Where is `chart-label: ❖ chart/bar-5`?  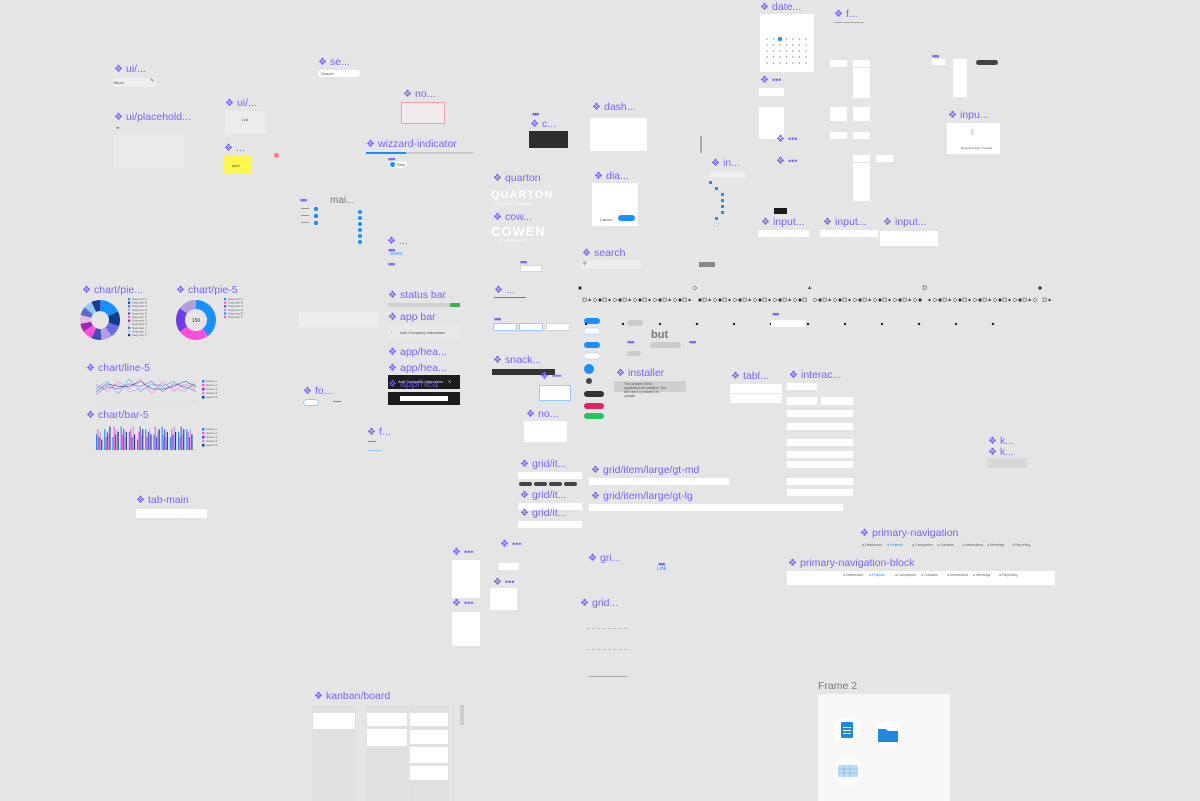 chart-label: ❖ chart/bar-5 is located at coordinates (117, 415).